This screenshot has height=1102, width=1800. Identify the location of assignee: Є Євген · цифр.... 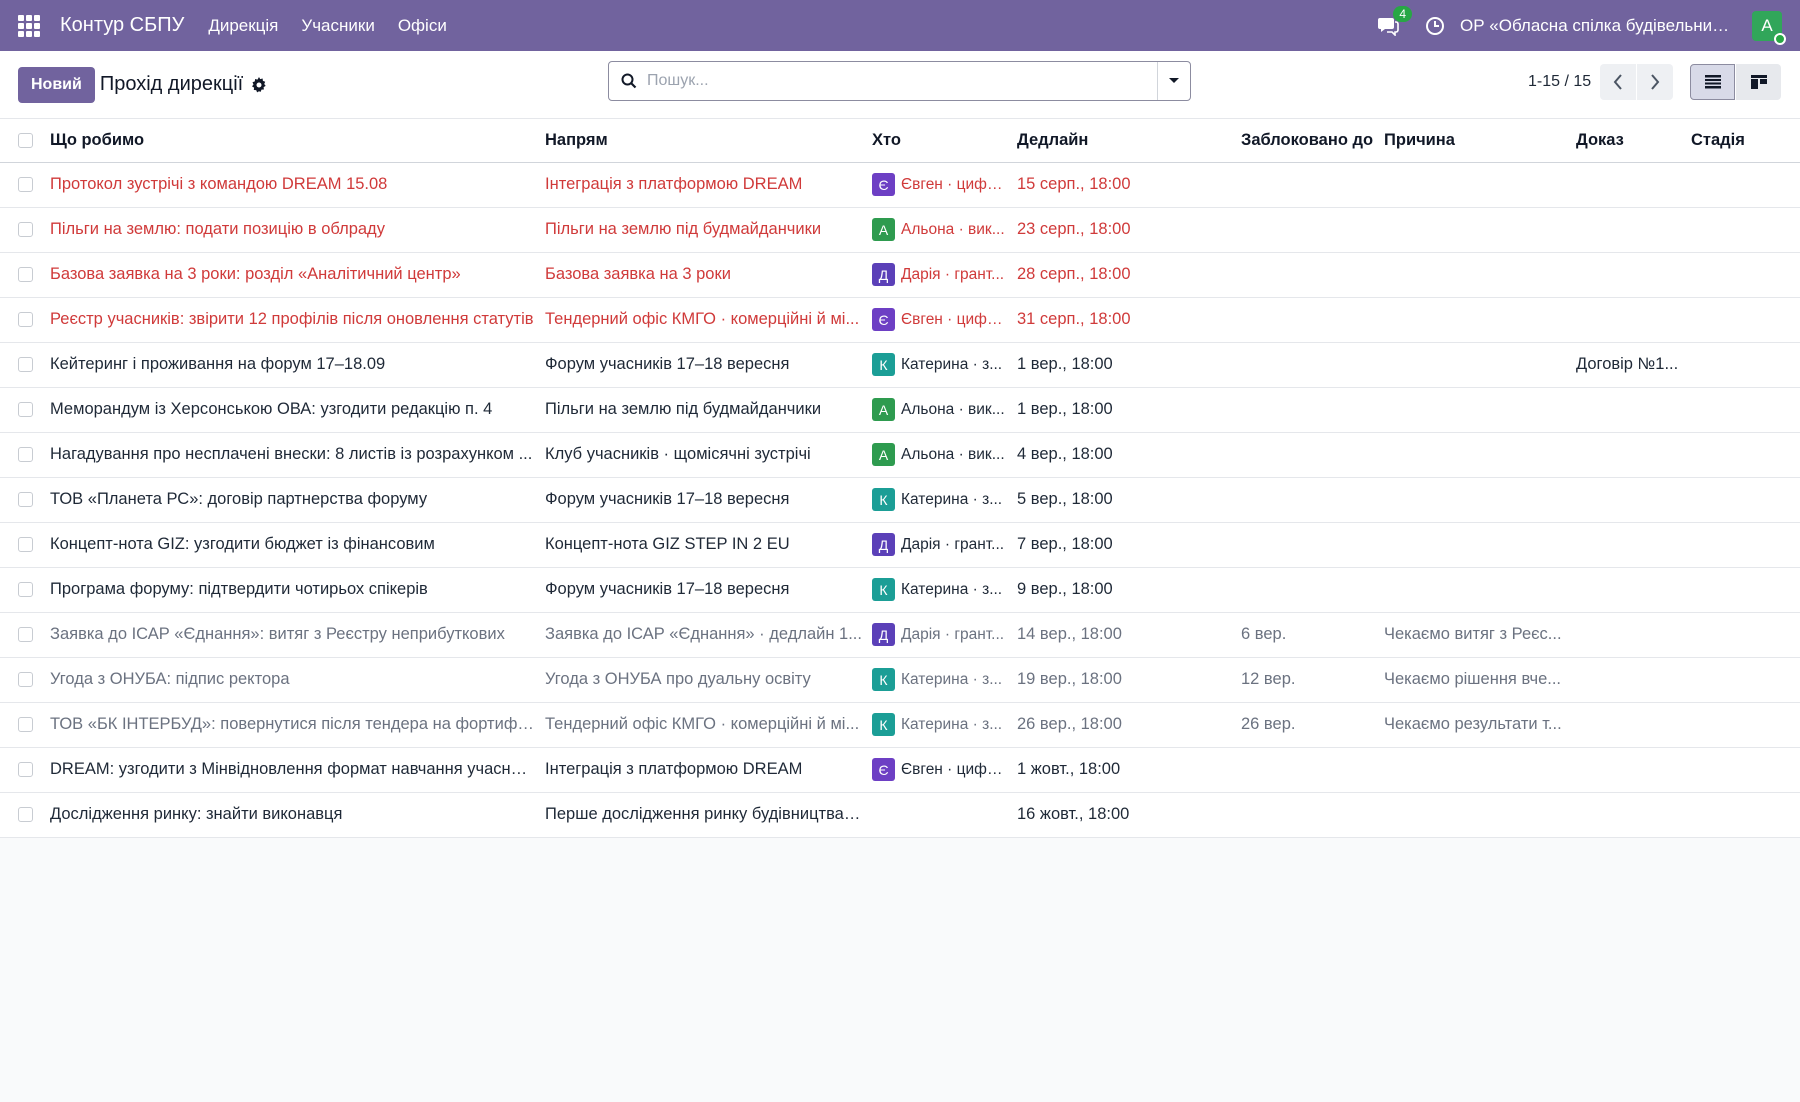
(939, 769).